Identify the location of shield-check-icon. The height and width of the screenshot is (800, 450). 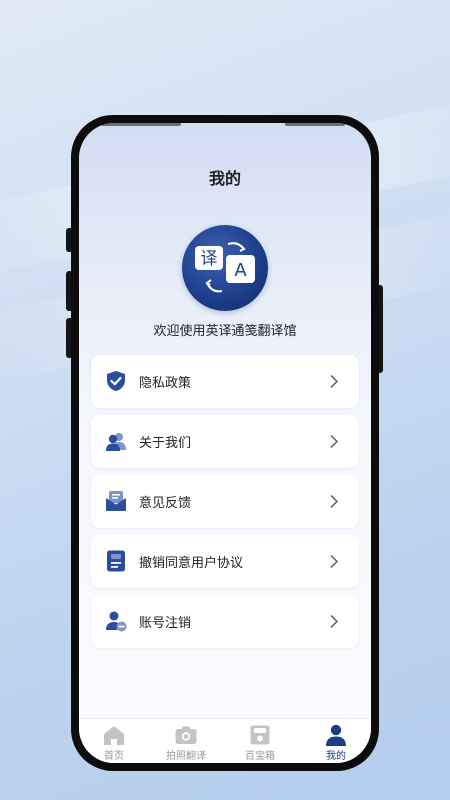
(116, 381).